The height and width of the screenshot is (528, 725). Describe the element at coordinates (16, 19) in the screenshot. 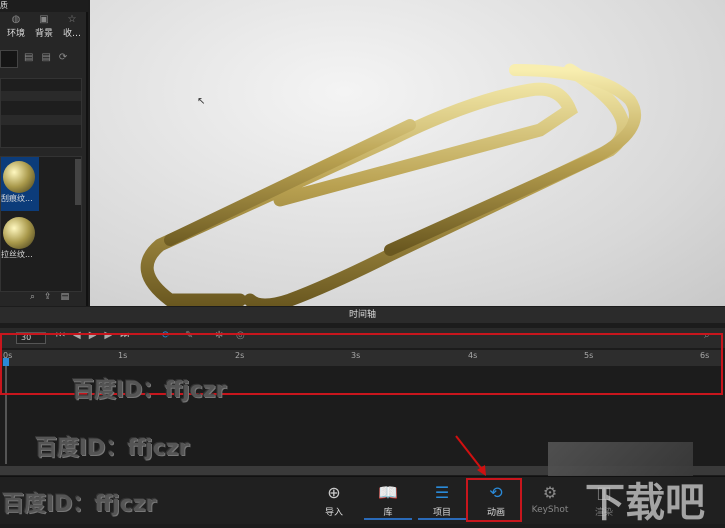

I see `globe-icon: ◍` at that location.